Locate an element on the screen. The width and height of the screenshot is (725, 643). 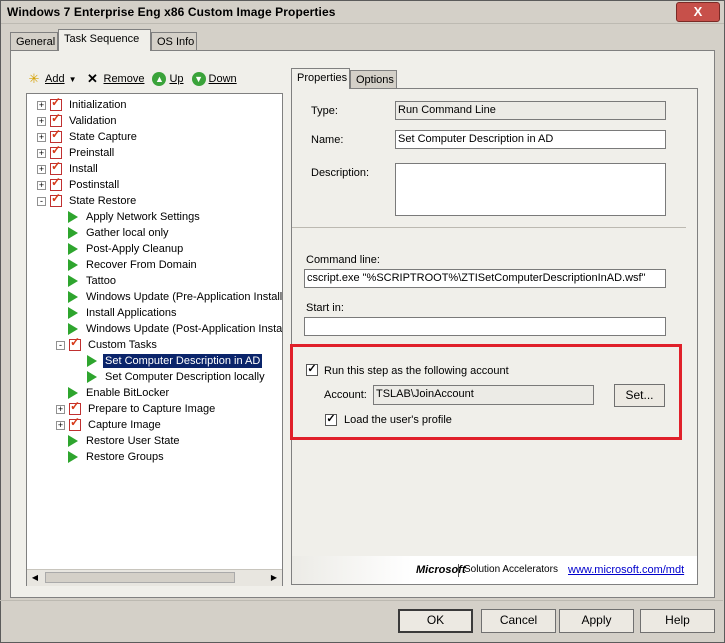
account-label: Account: is located at coordinates (345, 395).